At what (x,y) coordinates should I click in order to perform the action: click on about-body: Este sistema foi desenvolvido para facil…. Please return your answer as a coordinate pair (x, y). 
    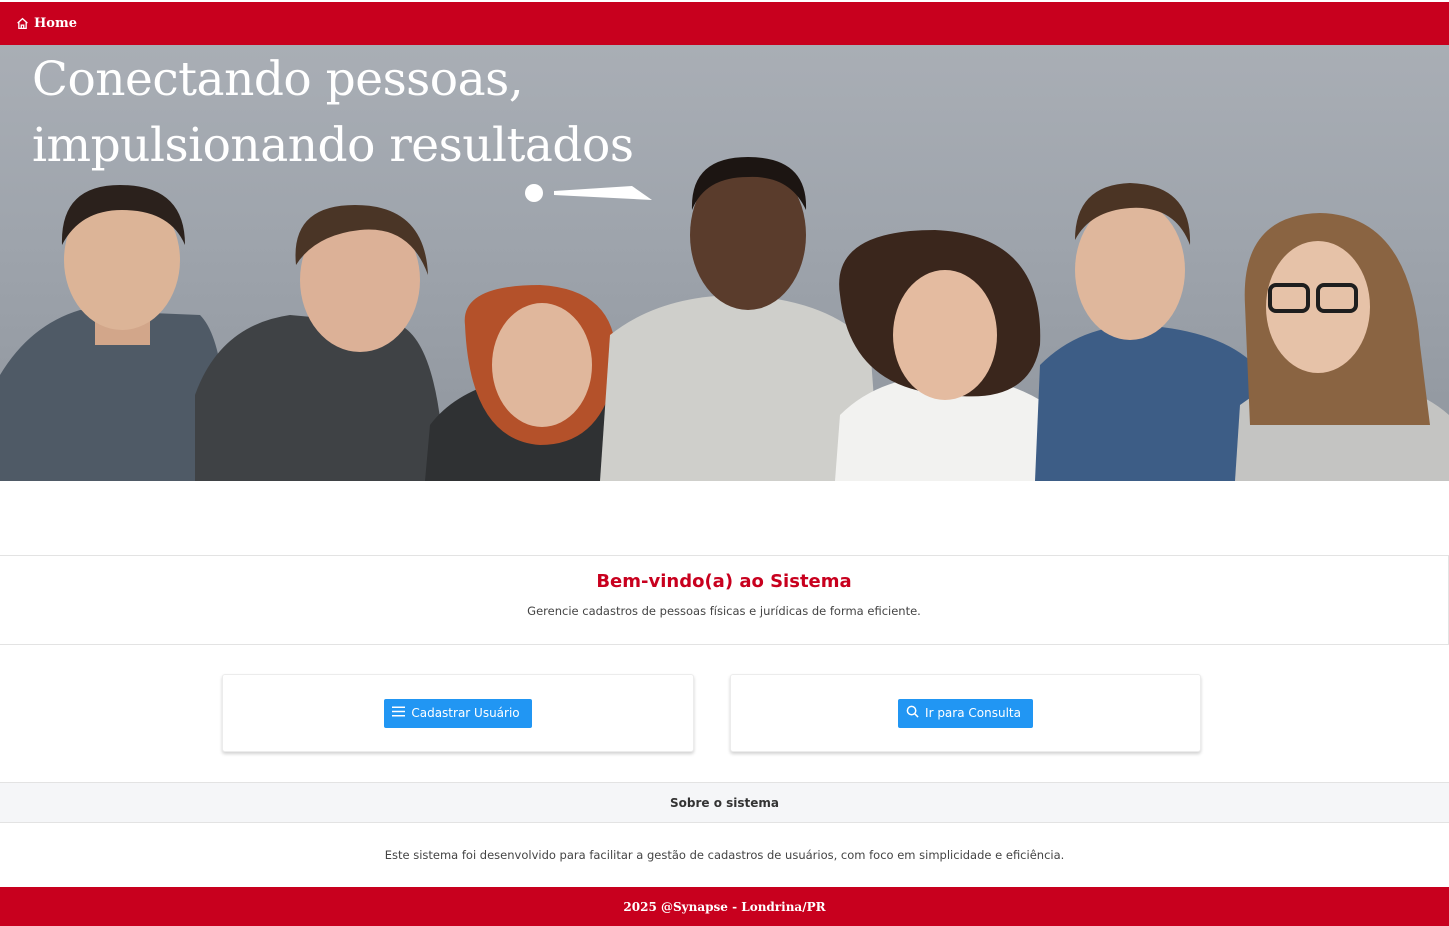
    Looking at the image, I should click on (724, 855).